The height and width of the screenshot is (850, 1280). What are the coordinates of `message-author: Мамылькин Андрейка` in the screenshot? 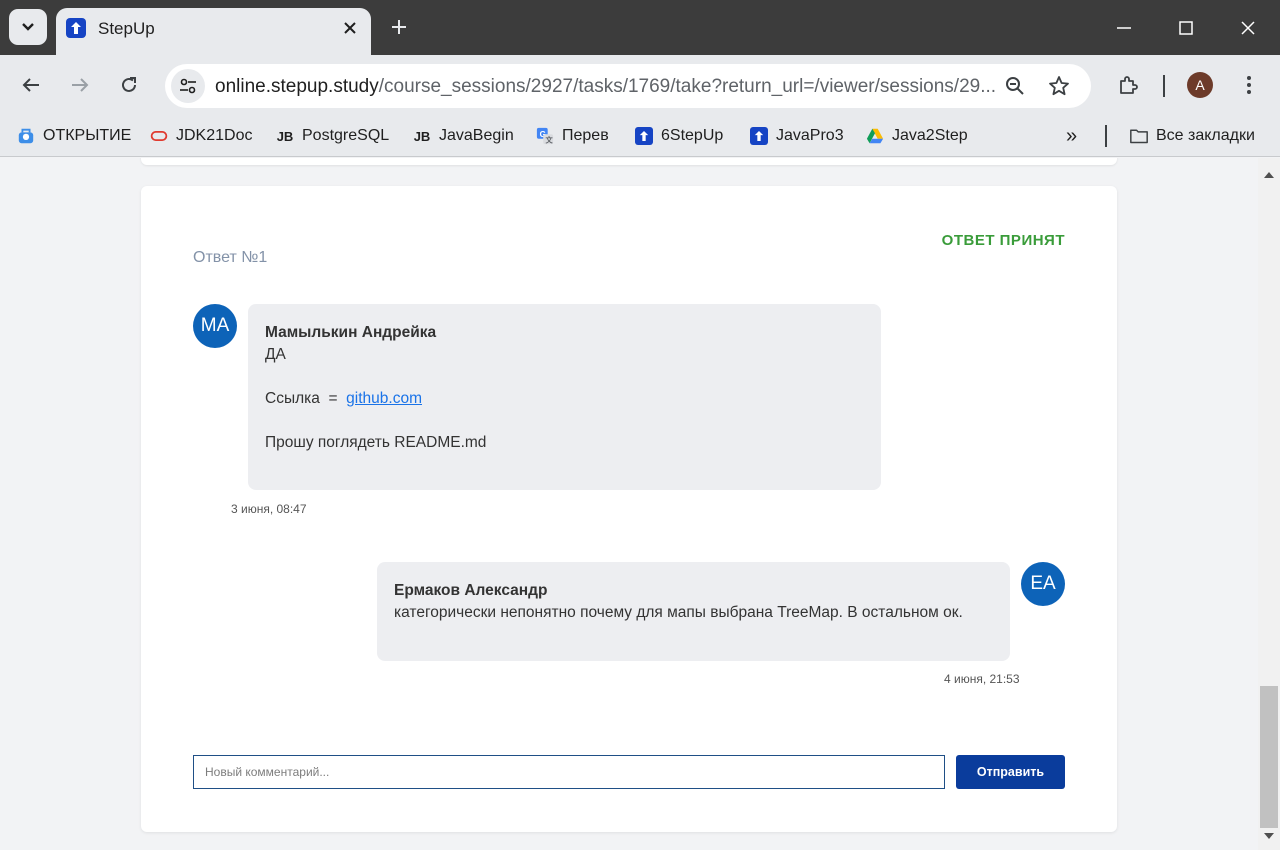 It's located at (351, 332).